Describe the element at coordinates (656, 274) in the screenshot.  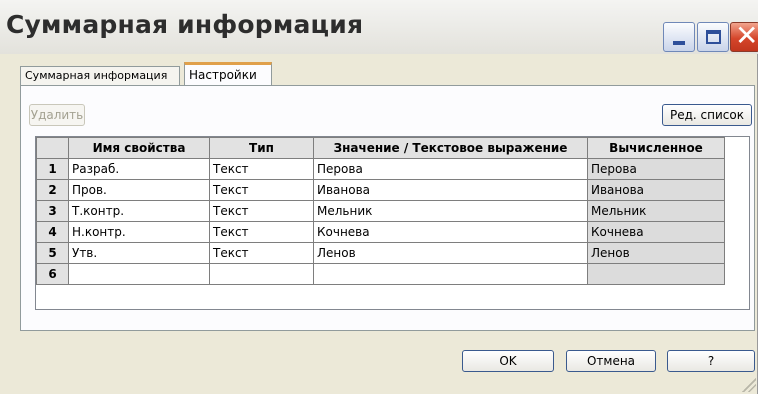
I see `computed-value-cell` at that location.